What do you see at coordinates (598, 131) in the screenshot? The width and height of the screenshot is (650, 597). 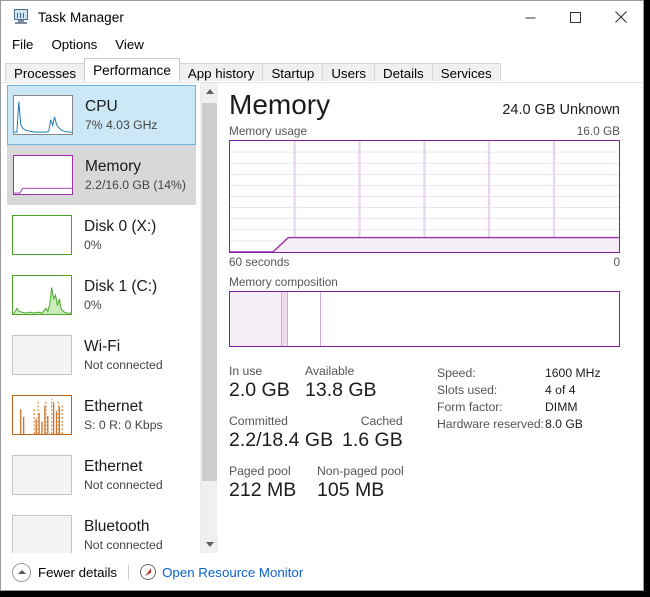 I see `usage-graph-max: 16.0 GB` at bounding box center [598, 131].